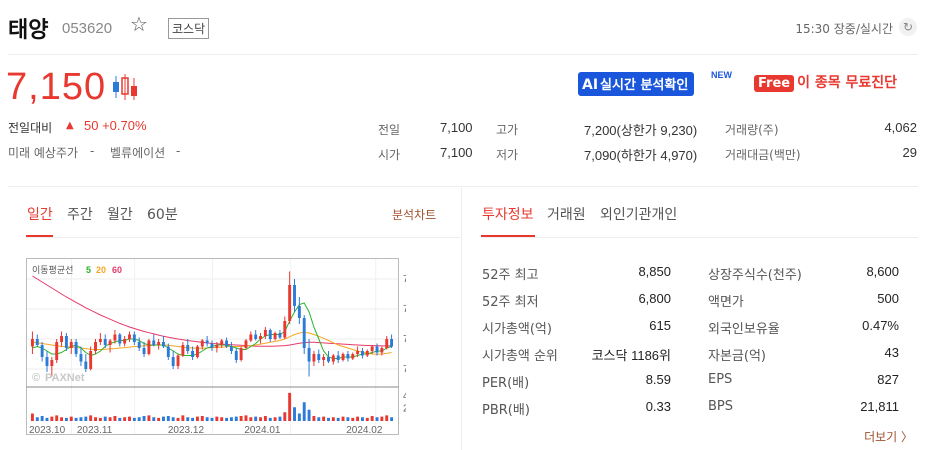  What do you see at coordinates (389, 155) in the screenshot?
I see `open-label: 시가` at bounding box center [389, 155].